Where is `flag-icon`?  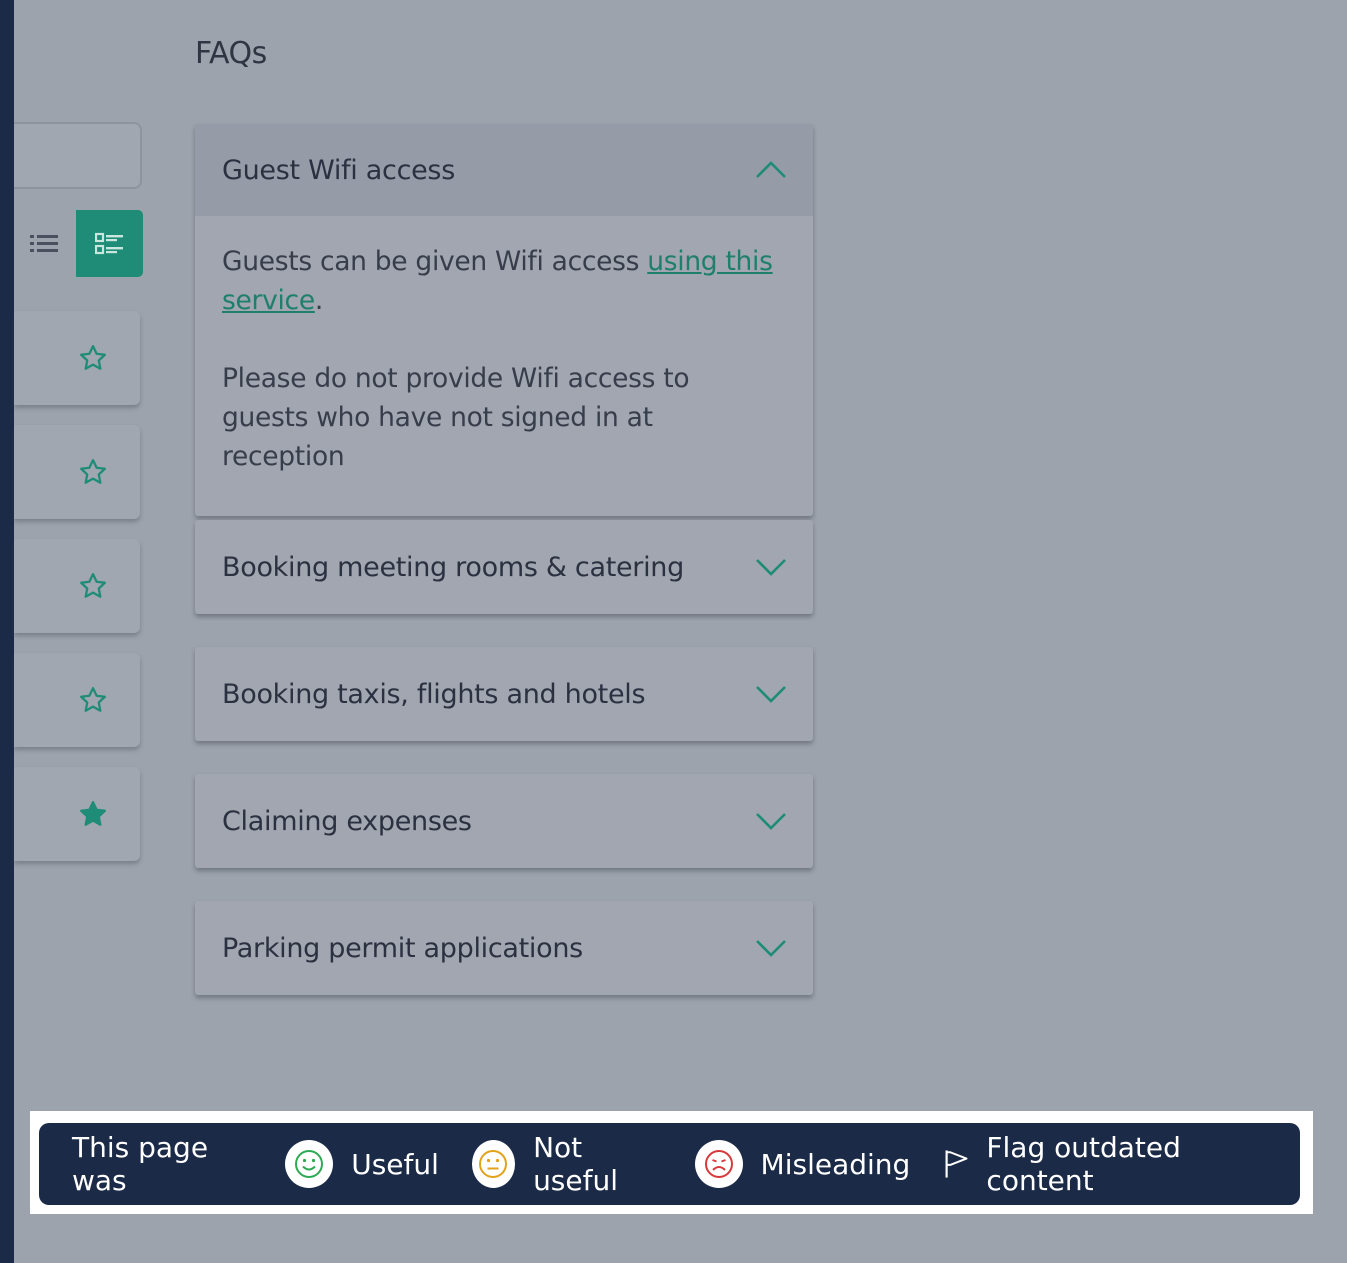
flag-icon is located at coordinates (956, 1164).